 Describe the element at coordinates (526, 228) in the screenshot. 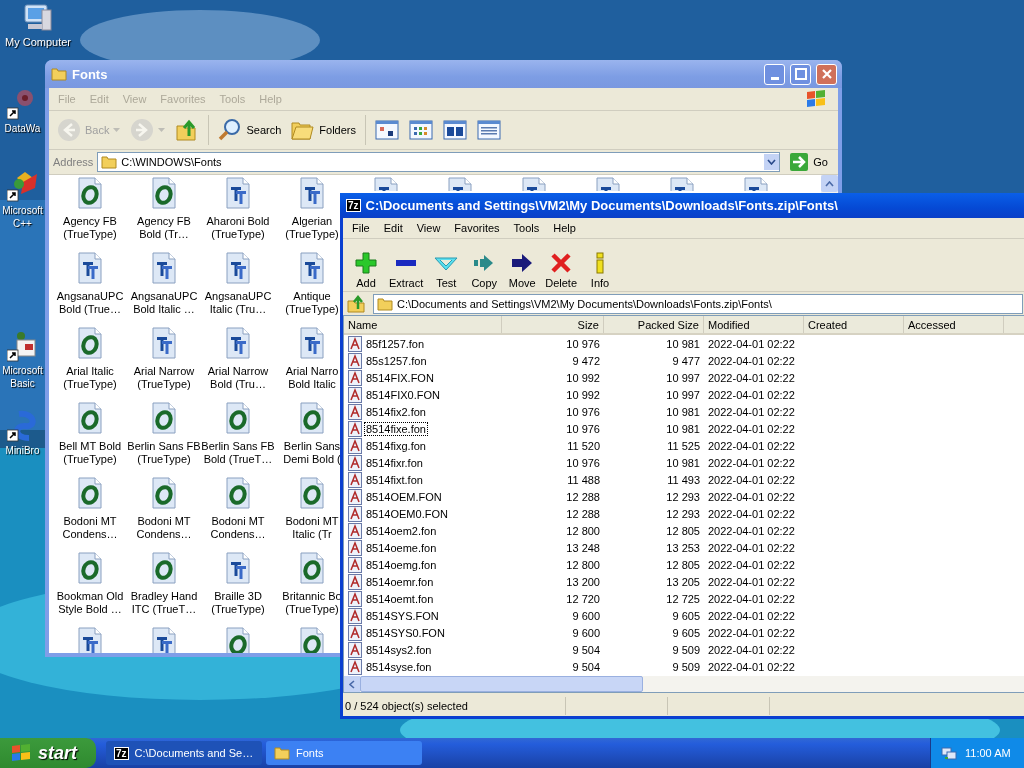

I see `menu-item: Tools` at that location.